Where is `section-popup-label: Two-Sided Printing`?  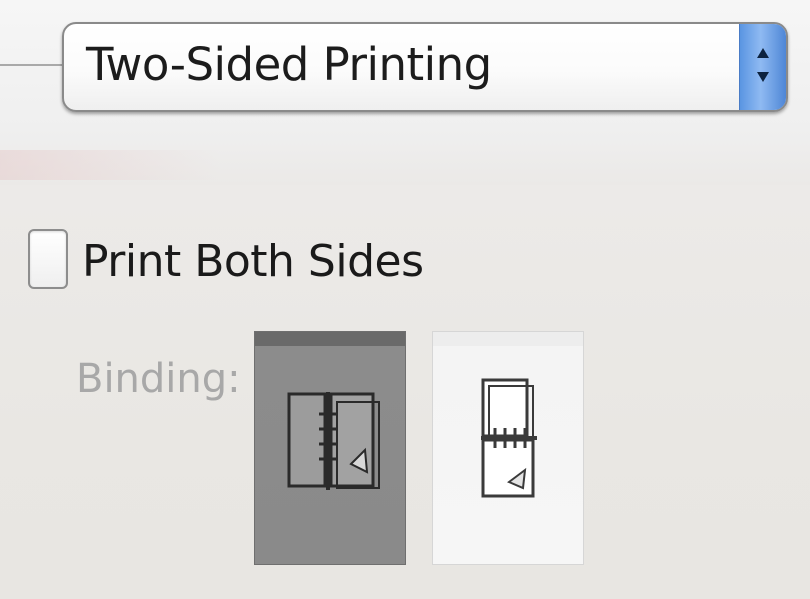
section-popup-label: Two-Sided Printing is located at coordinates (289, 64).